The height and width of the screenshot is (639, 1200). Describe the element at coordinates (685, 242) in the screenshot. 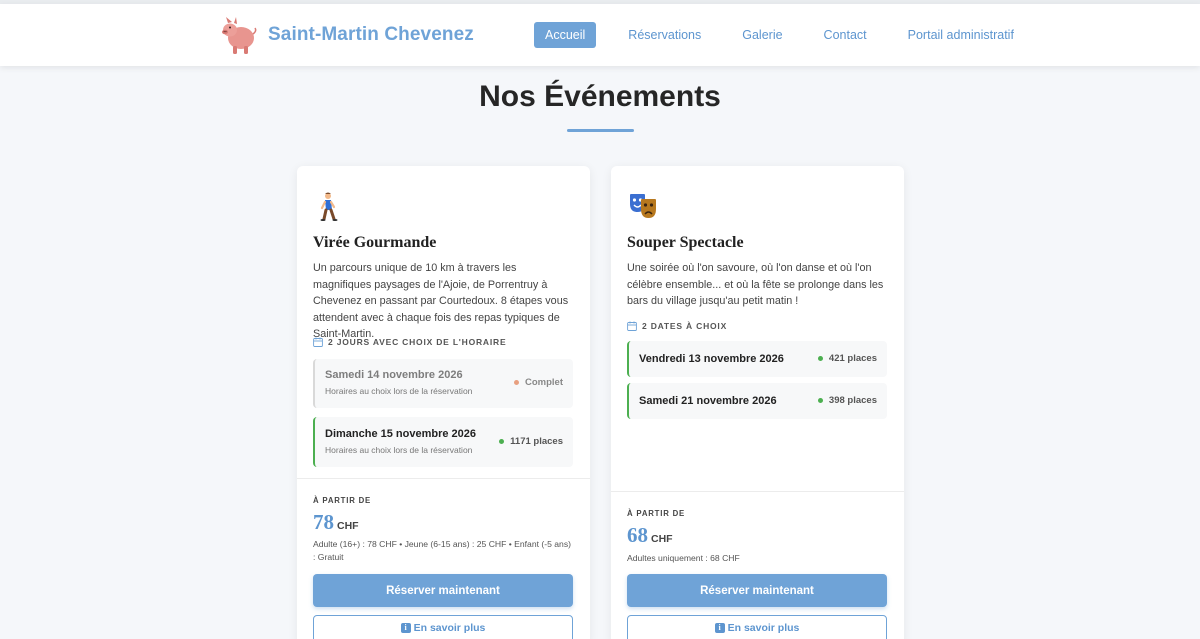

I see `event-title: Souper Spectacle` at that location.